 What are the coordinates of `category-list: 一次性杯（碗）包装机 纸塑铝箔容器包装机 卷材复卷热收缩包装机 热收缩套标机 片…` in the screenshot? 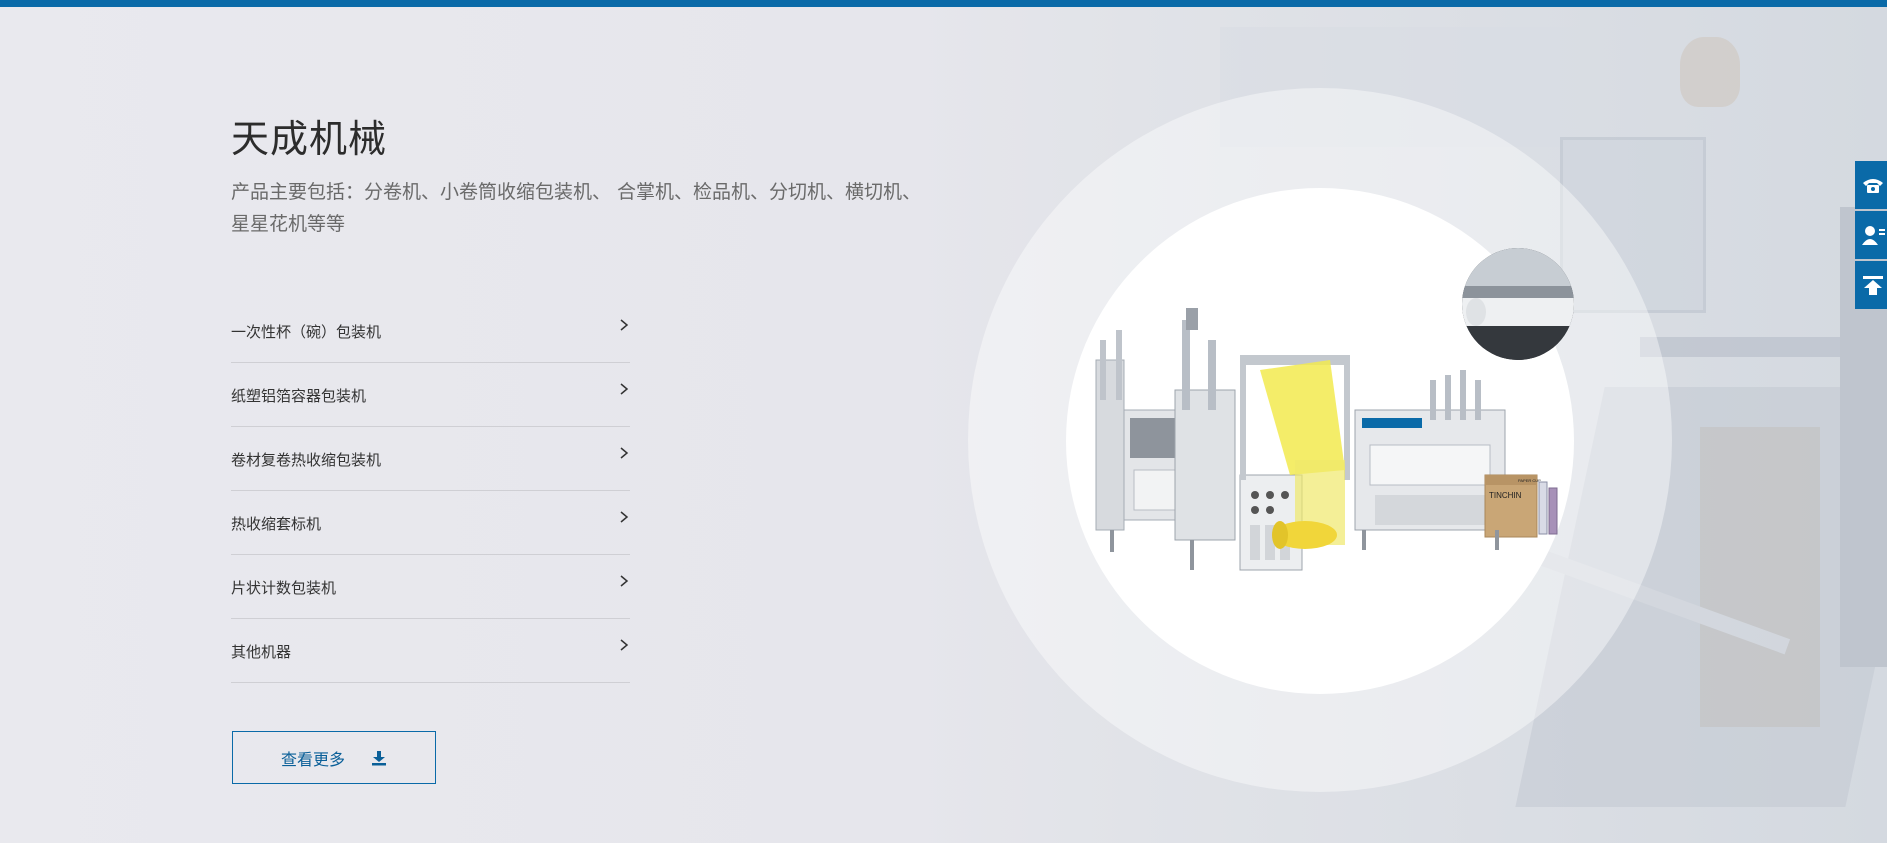 It's located at (430, 491).